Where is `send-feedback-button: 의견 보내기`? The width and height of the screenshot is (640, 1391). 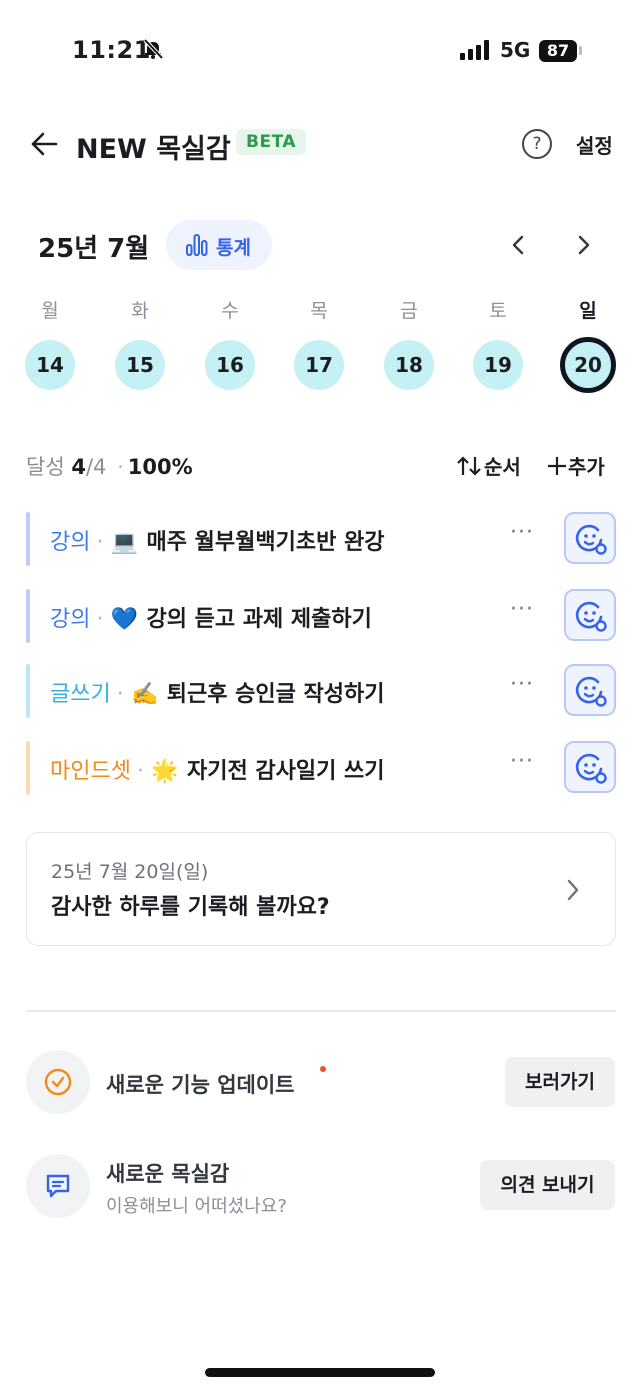
send-feedback-button: 의견 보내기 is located at coordinates (547, 1185).